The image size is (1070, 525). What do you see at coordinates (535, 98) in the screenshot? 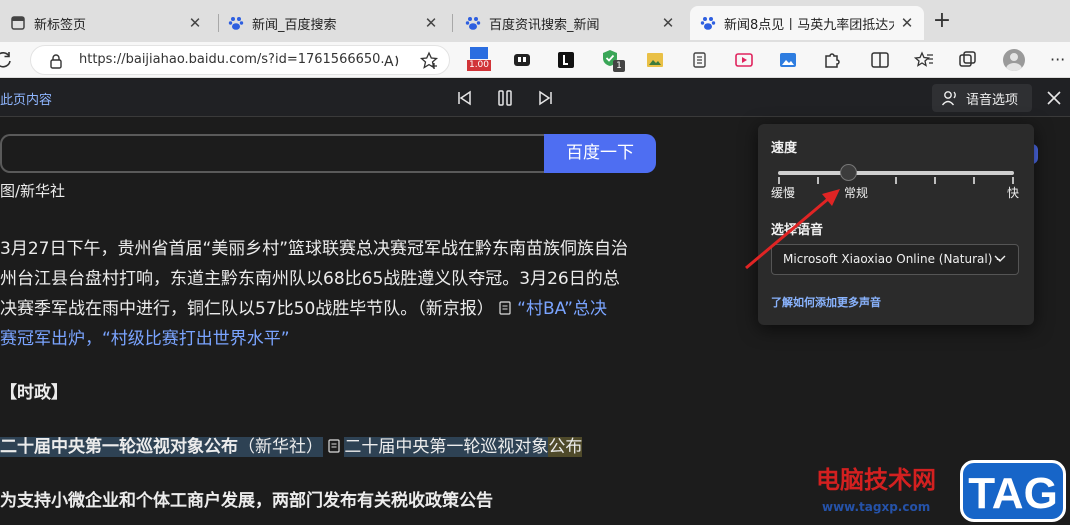
I see `read-aloud-bar: 此页内容 语音选项` at bounding box center [535, 98].